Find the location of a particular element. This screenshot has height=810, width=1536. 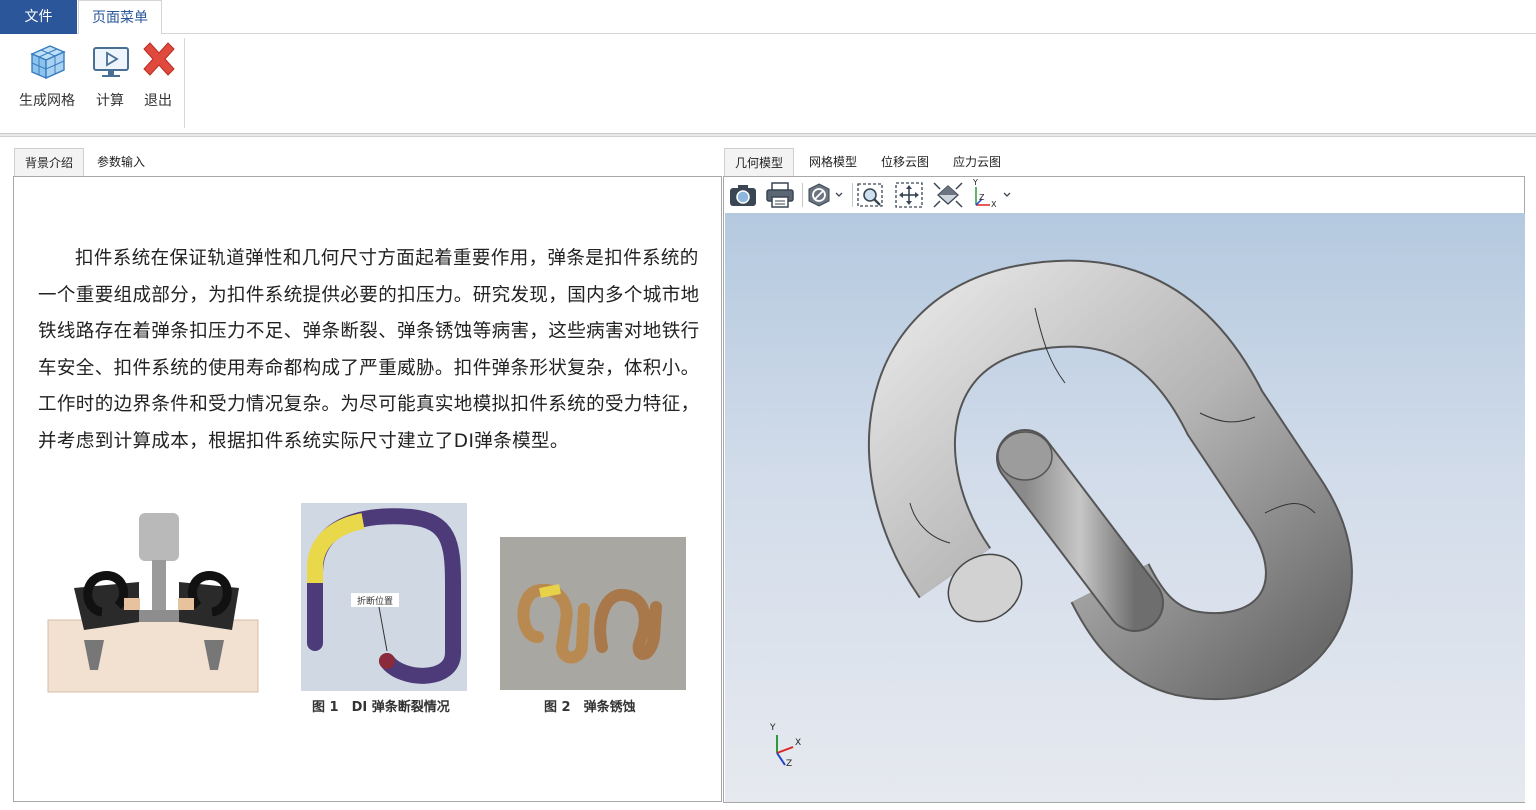

tab-mesh-model: 网格模型 is located at coordinates (833, 162).